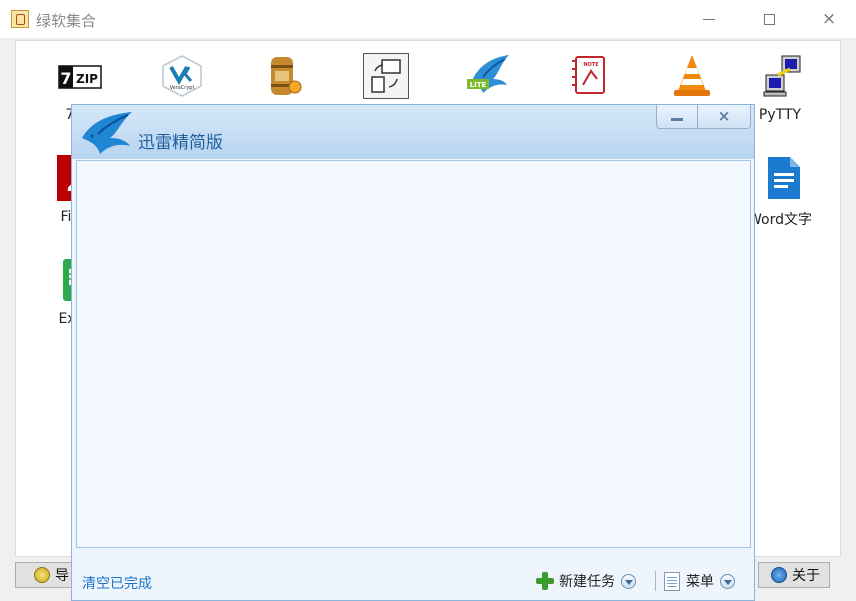 The height and width of the screenshot is (601, 856). What do you see at coordinates (692, 75) in the screenshot?
I see `vlc-cone-icon` at bounding box center [692, 75].